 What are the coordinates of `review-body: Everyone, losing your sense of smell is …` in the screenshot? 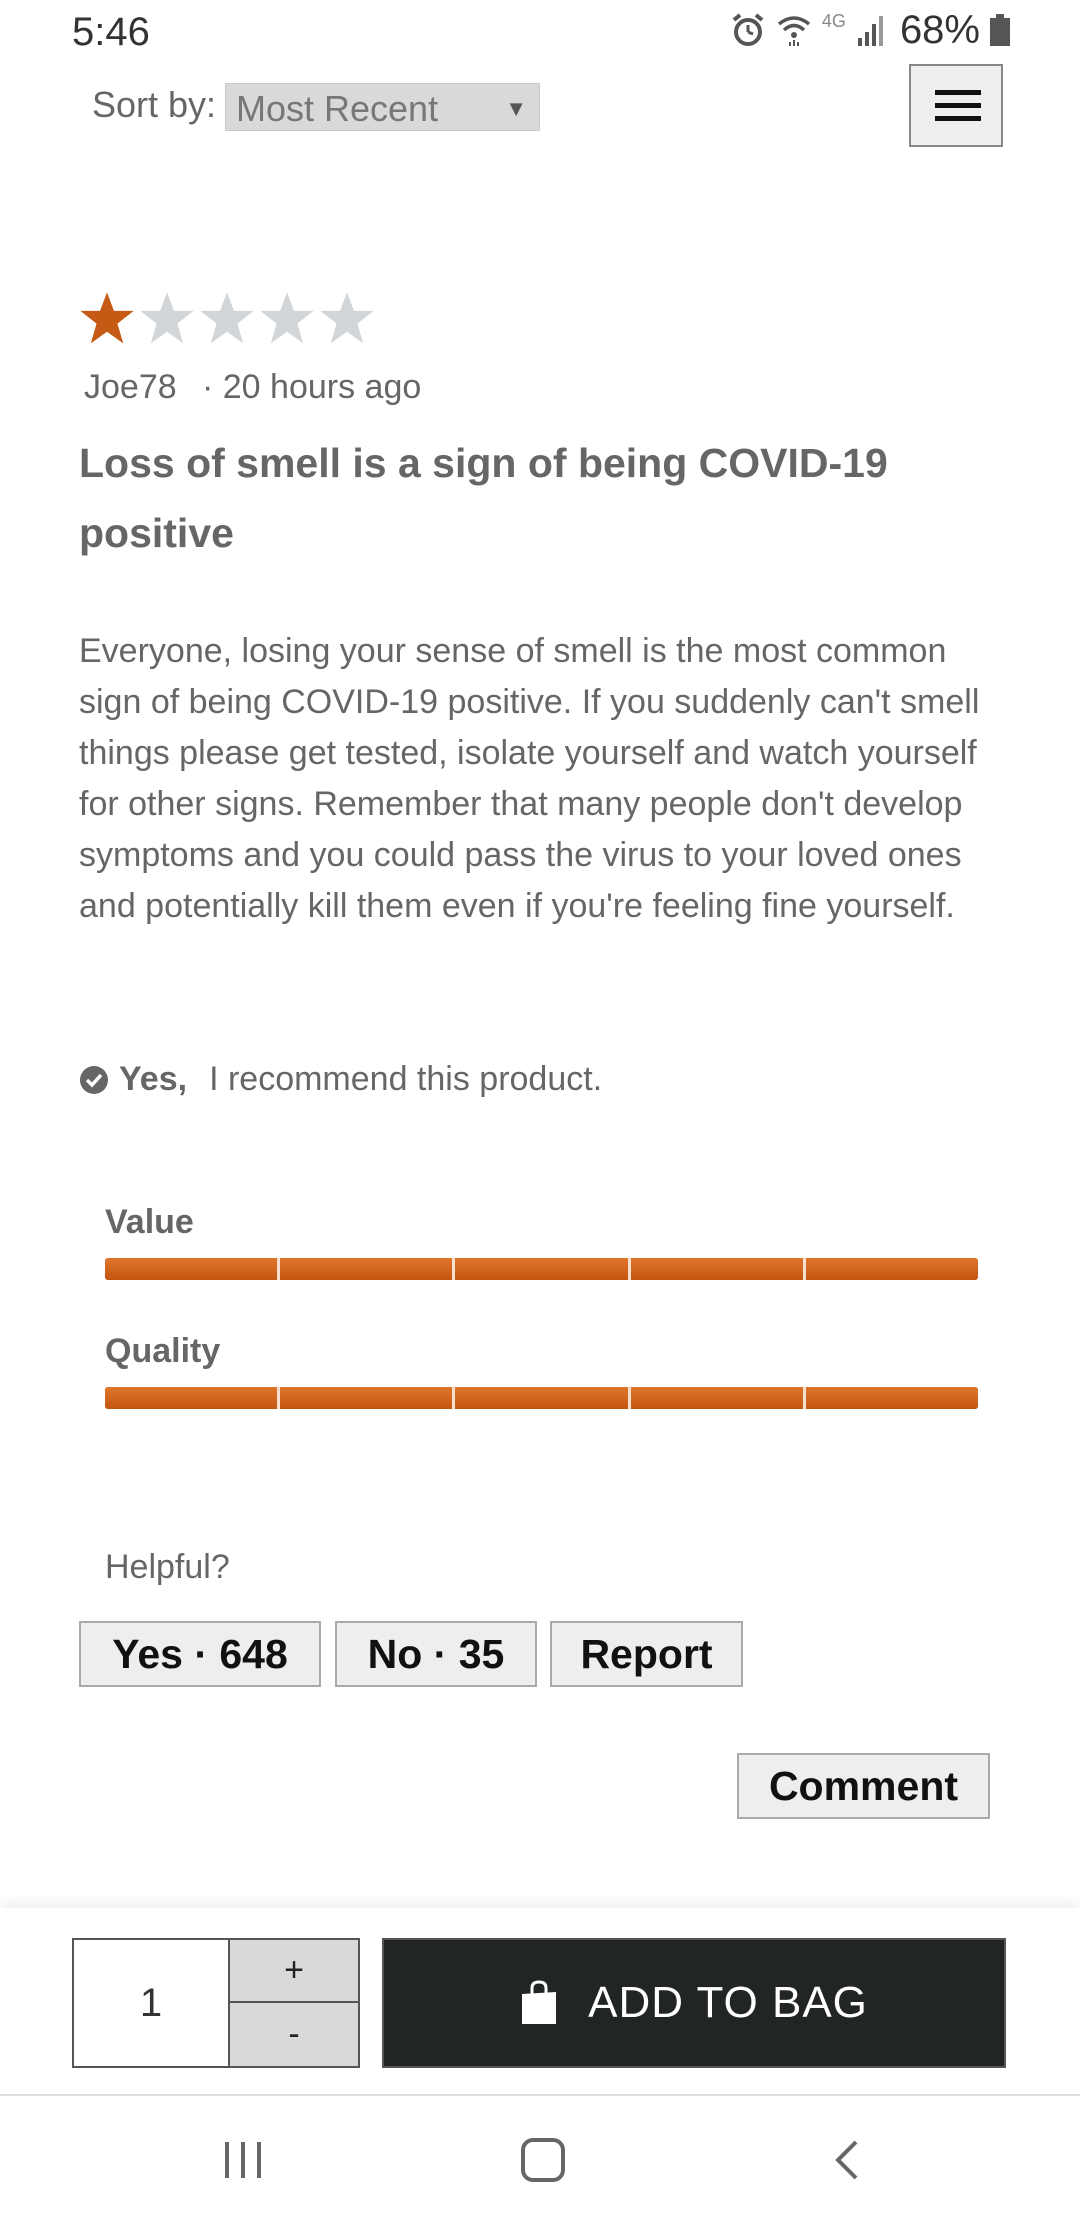 It's located at (529, 778).